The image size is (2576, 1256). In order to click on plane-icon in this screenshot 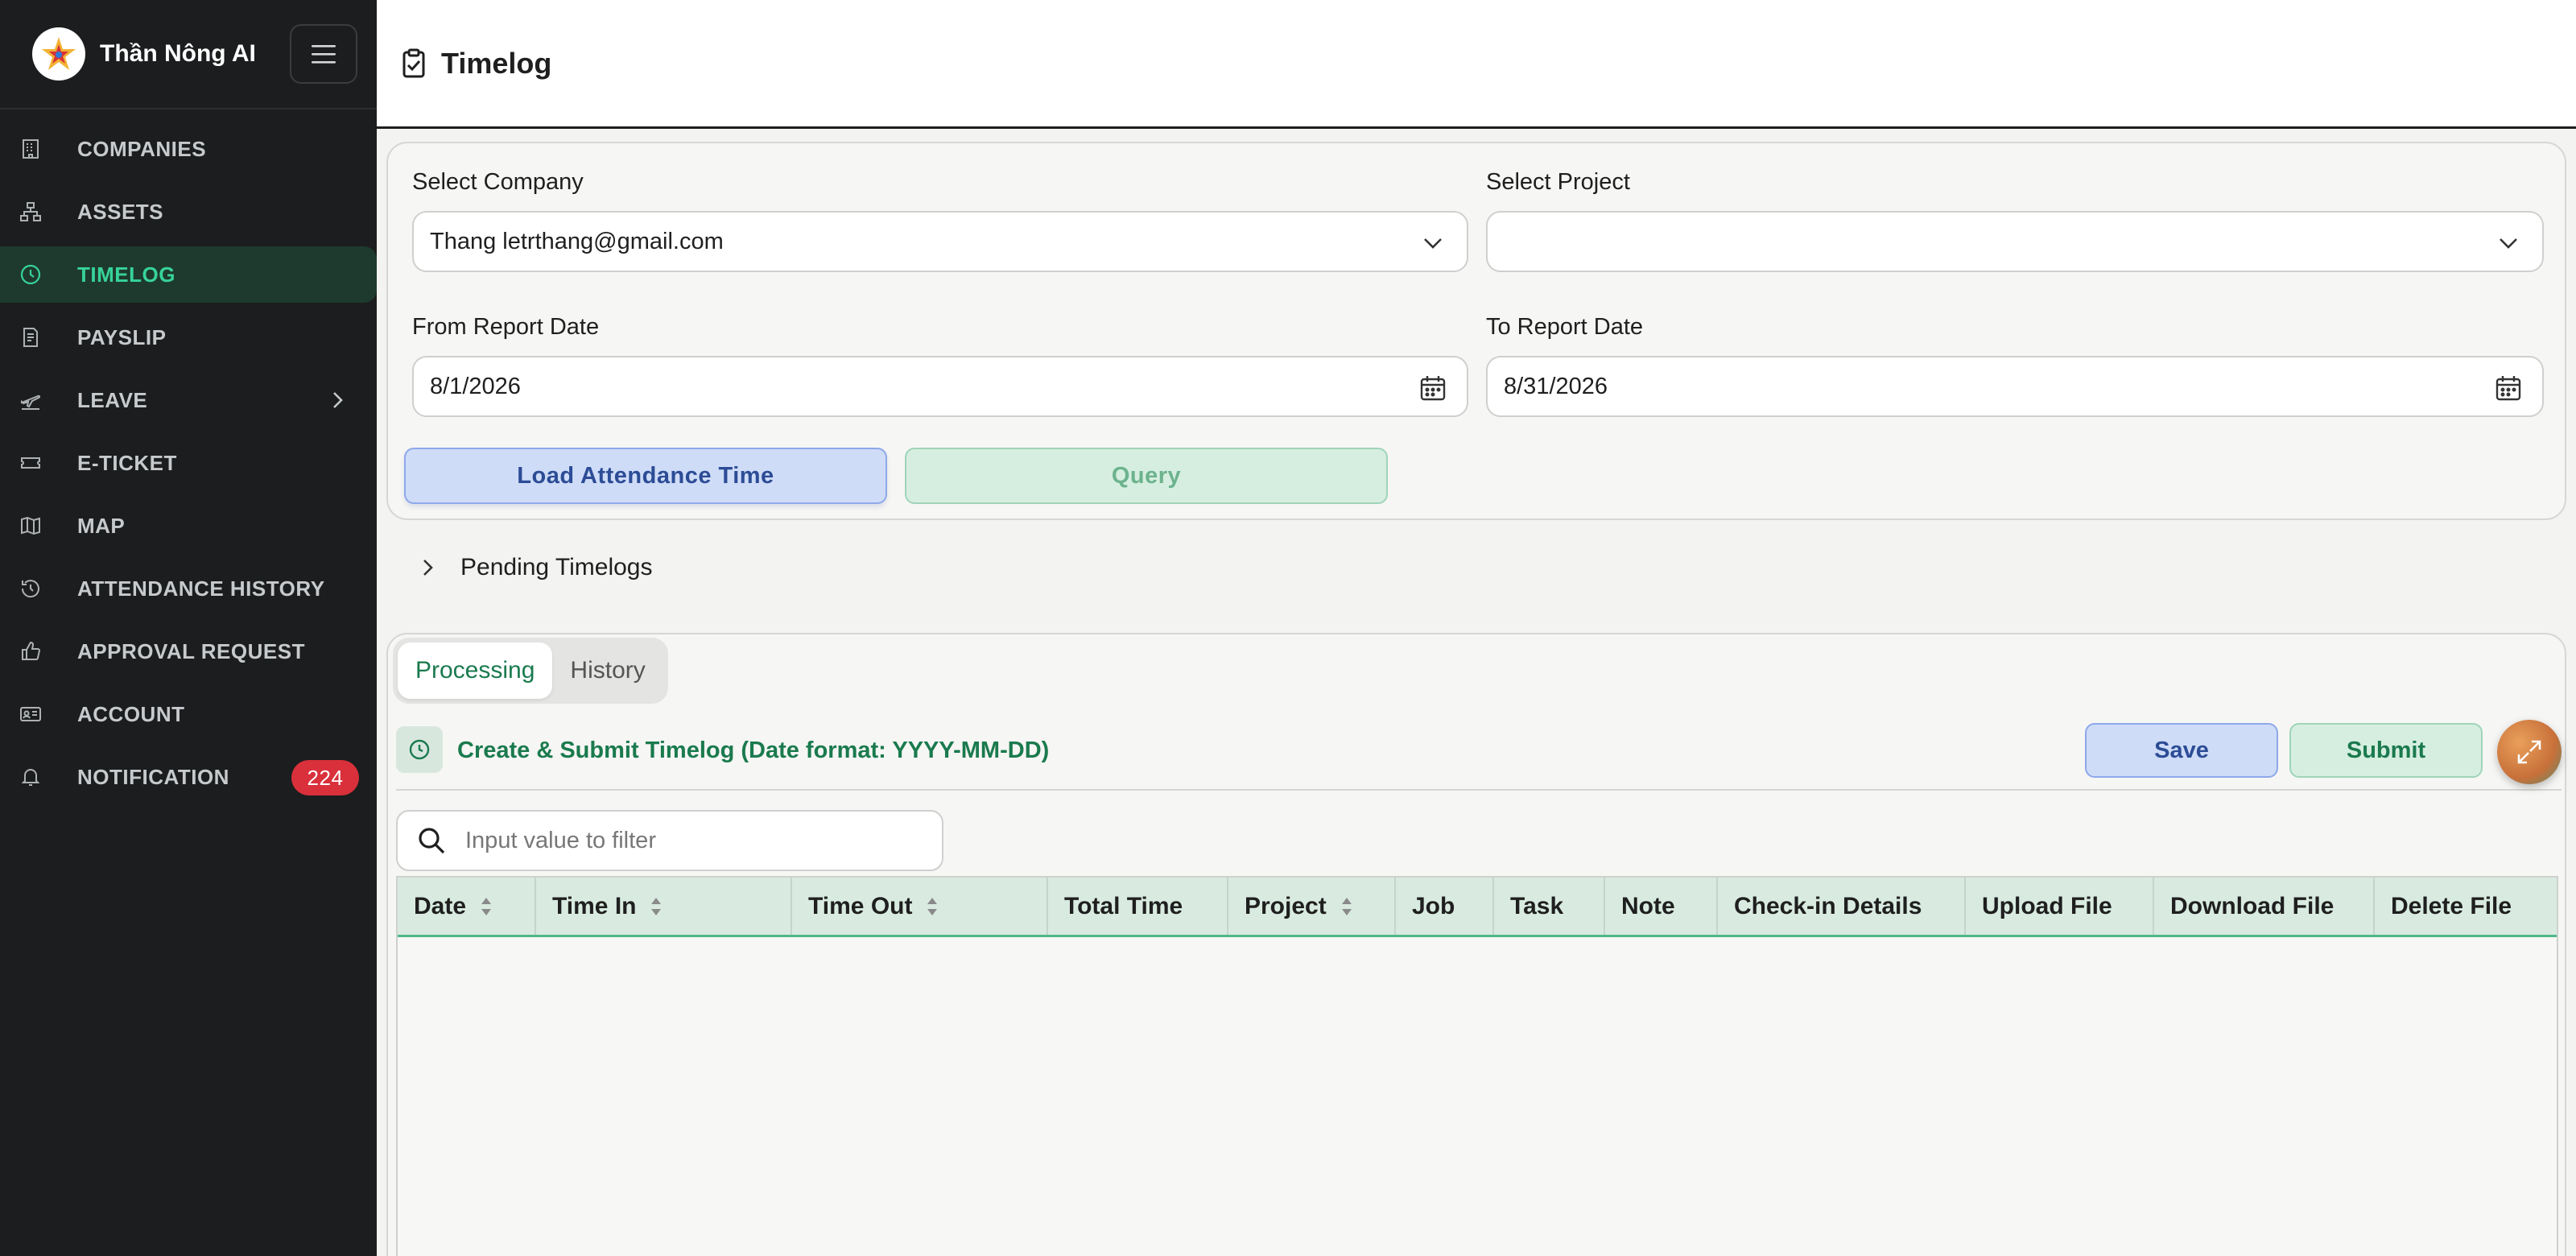, I will do `click(30, 400)`.